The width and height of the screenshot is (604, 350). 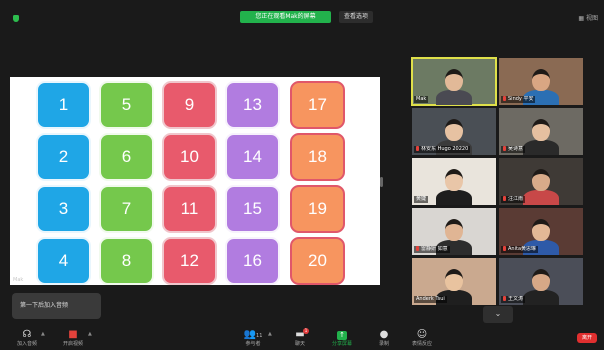 I want to click on participant-video-tile: Anita黄思琳, so click(x=541, y=231).